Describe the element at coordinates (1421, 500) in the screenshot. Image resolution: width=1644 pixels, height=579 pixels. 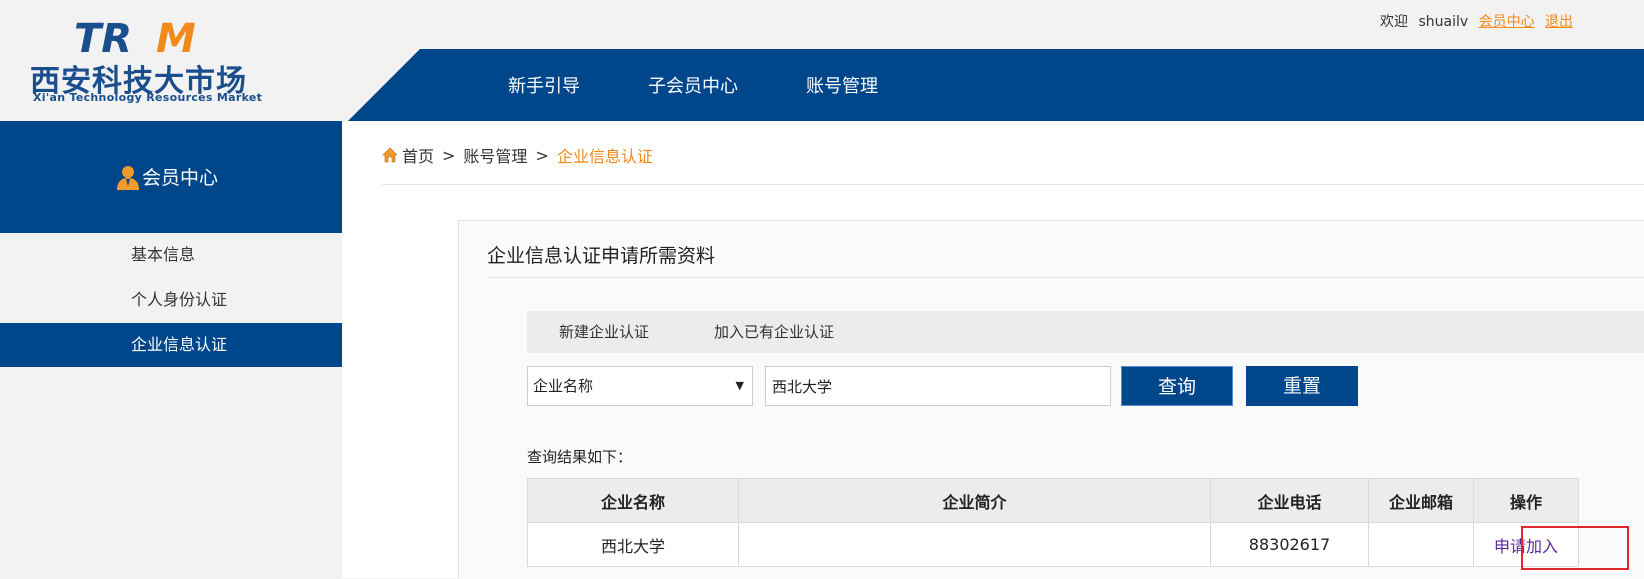
I see `column-header-email: 企业邮箱` at that location.